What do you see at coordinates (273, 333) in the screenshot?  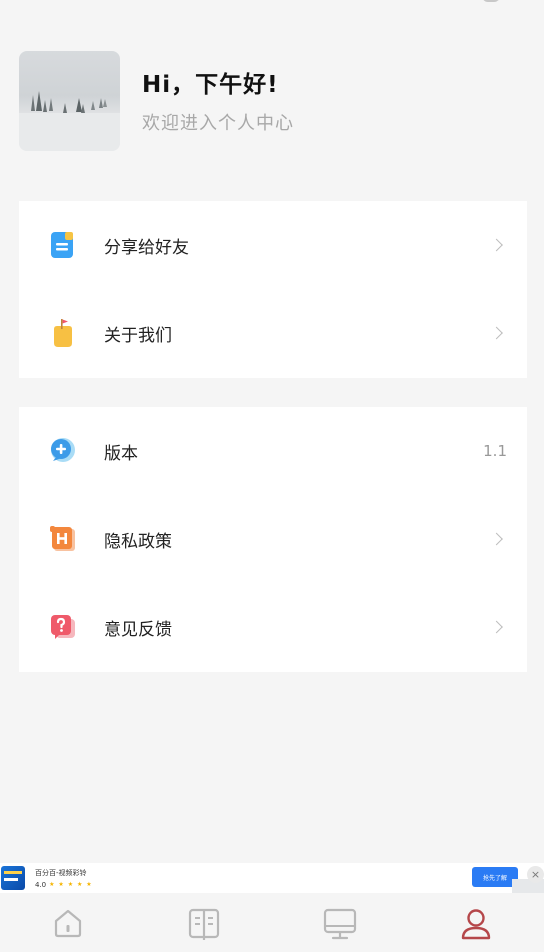 I see `menu-item-about: 关于我们` at bounding box center [273, 333].